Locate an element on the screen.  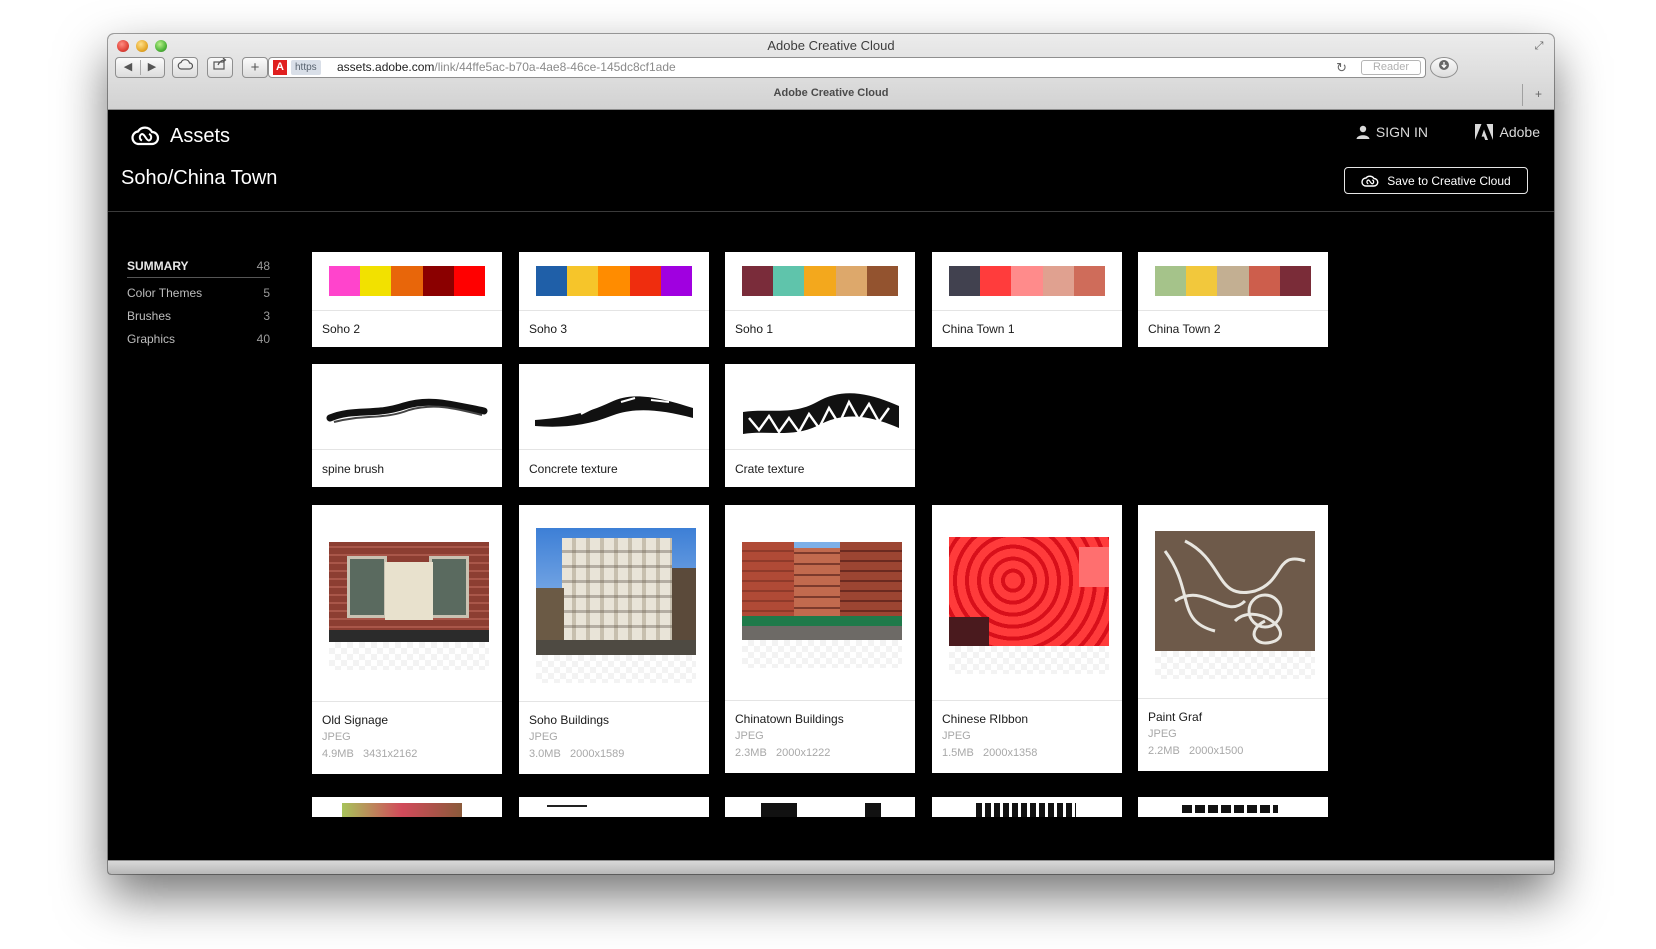
sidebar-item-count: 5 is located at coordinates (266, 292).